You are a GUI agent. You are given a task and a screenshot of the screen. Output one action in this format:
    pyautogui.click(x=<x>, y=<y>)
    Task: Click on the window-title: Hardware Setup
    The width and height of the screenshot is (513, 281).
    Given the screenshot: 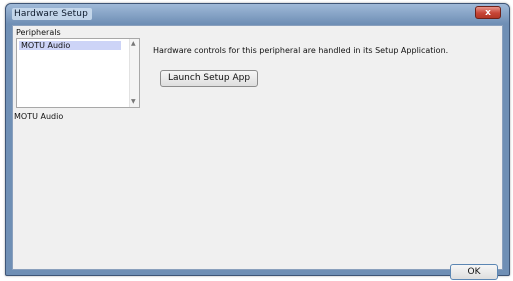 What is the action you would take?
    pyautogui.click(x=52, y=14)
    